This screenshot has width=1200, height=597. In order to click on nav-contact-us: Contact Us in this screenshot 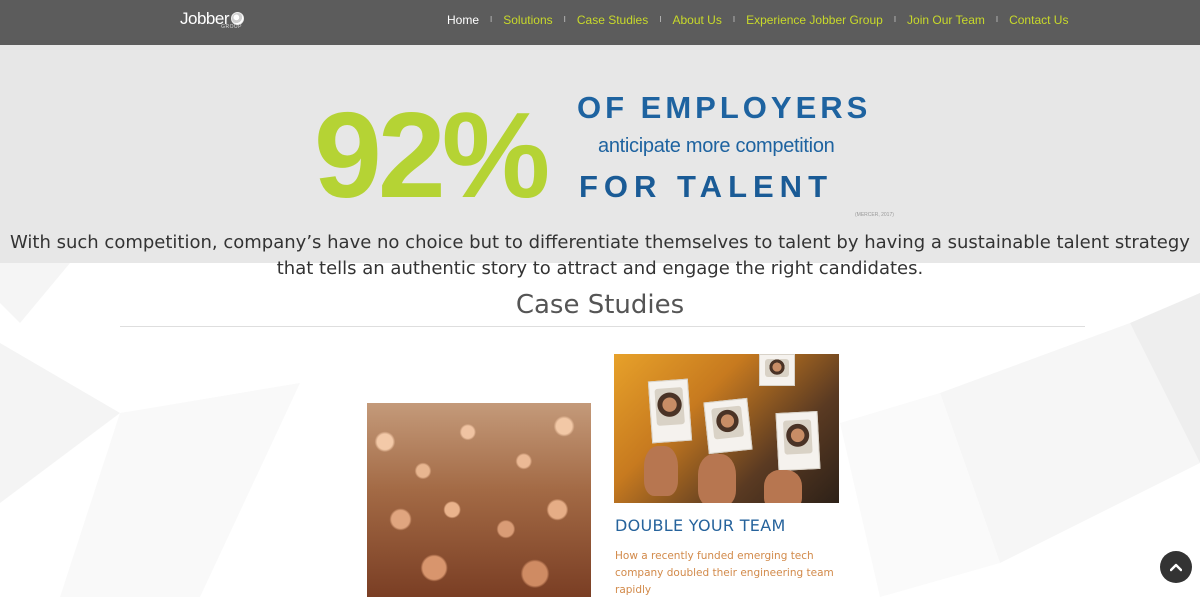, I will do `click(1038, 20)`.